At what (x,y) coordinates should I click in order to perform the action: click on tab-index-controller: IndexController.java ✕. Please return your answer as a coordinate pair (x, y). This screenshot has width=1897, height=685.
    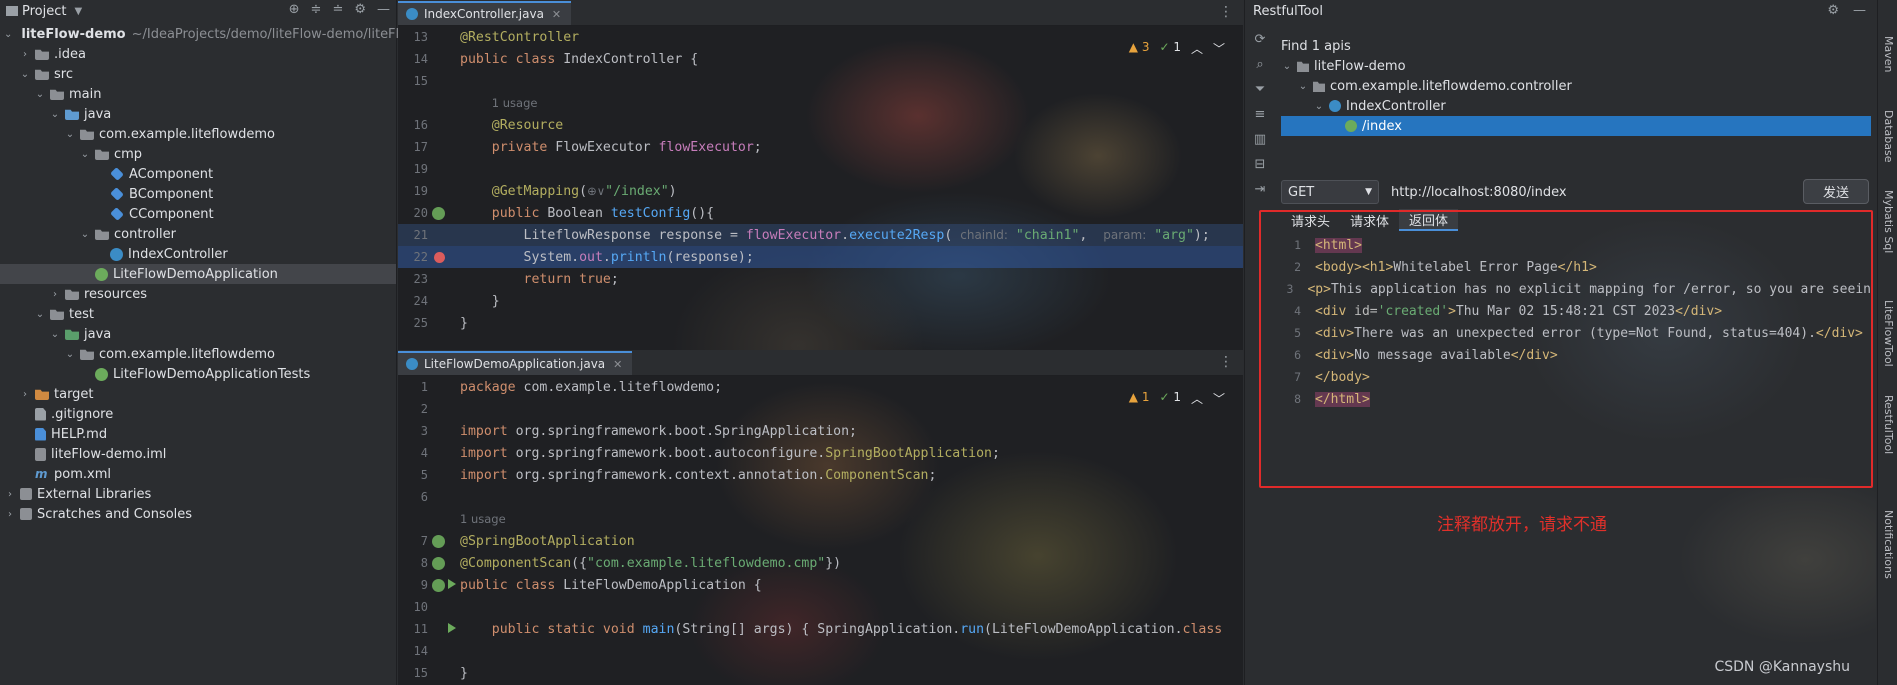
    Looking at the image, I should click on (485, 13).